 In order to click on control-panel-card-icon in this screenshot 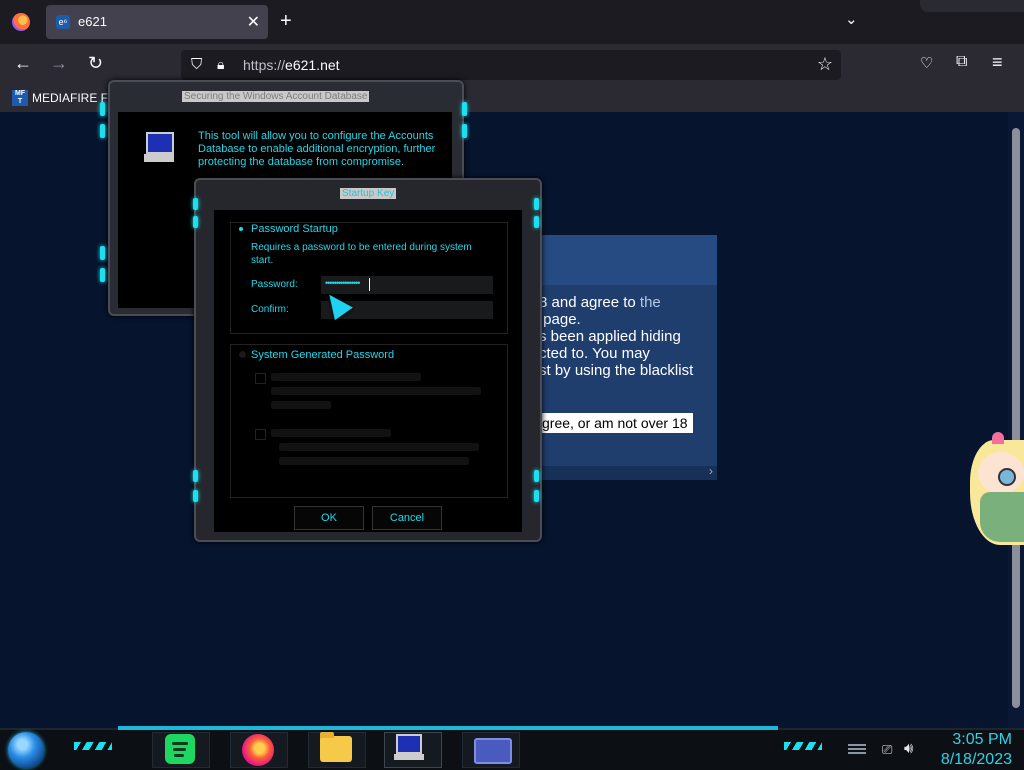, I will do `click(493, 751)`.